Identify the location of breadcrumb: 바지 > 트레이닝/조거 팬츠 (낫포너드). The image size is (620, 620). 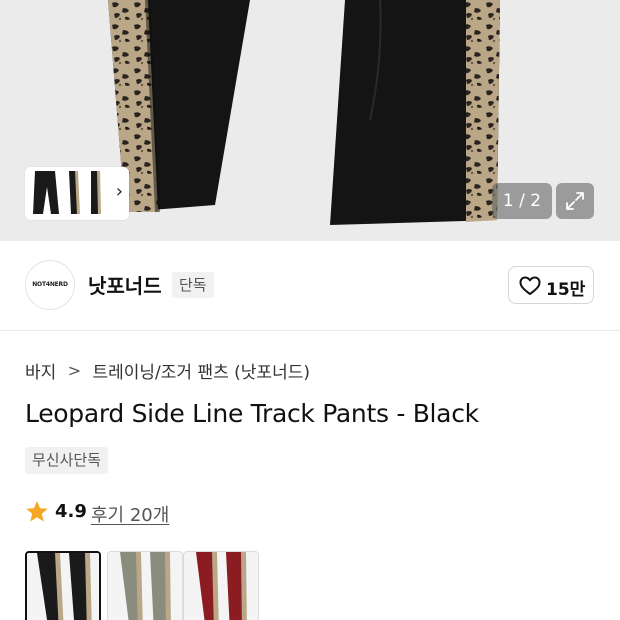
(167, 370).